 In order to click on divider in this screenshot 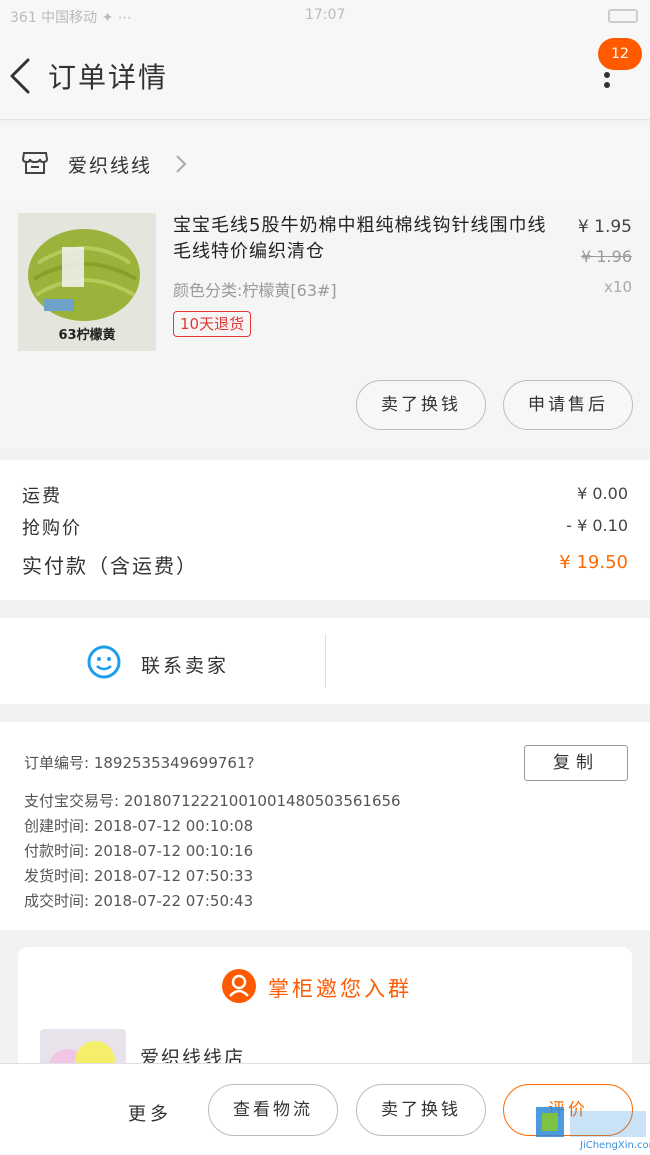, I will do `click(325, 661)`.